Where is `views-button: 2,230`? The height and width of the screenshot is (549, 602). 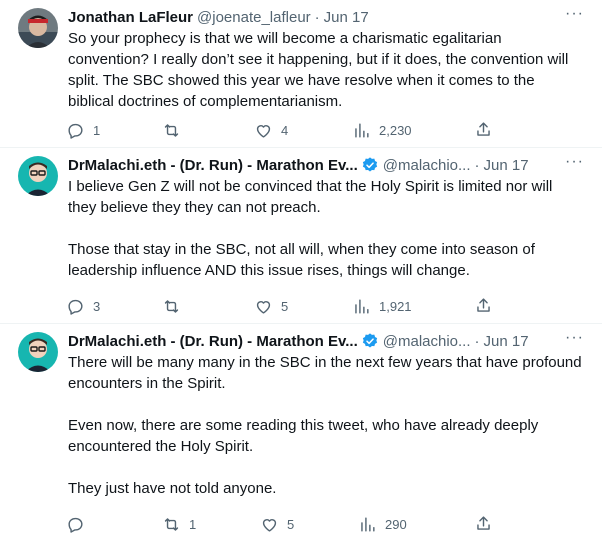 views-button: 2,230 is located at coordinates (382, 130).